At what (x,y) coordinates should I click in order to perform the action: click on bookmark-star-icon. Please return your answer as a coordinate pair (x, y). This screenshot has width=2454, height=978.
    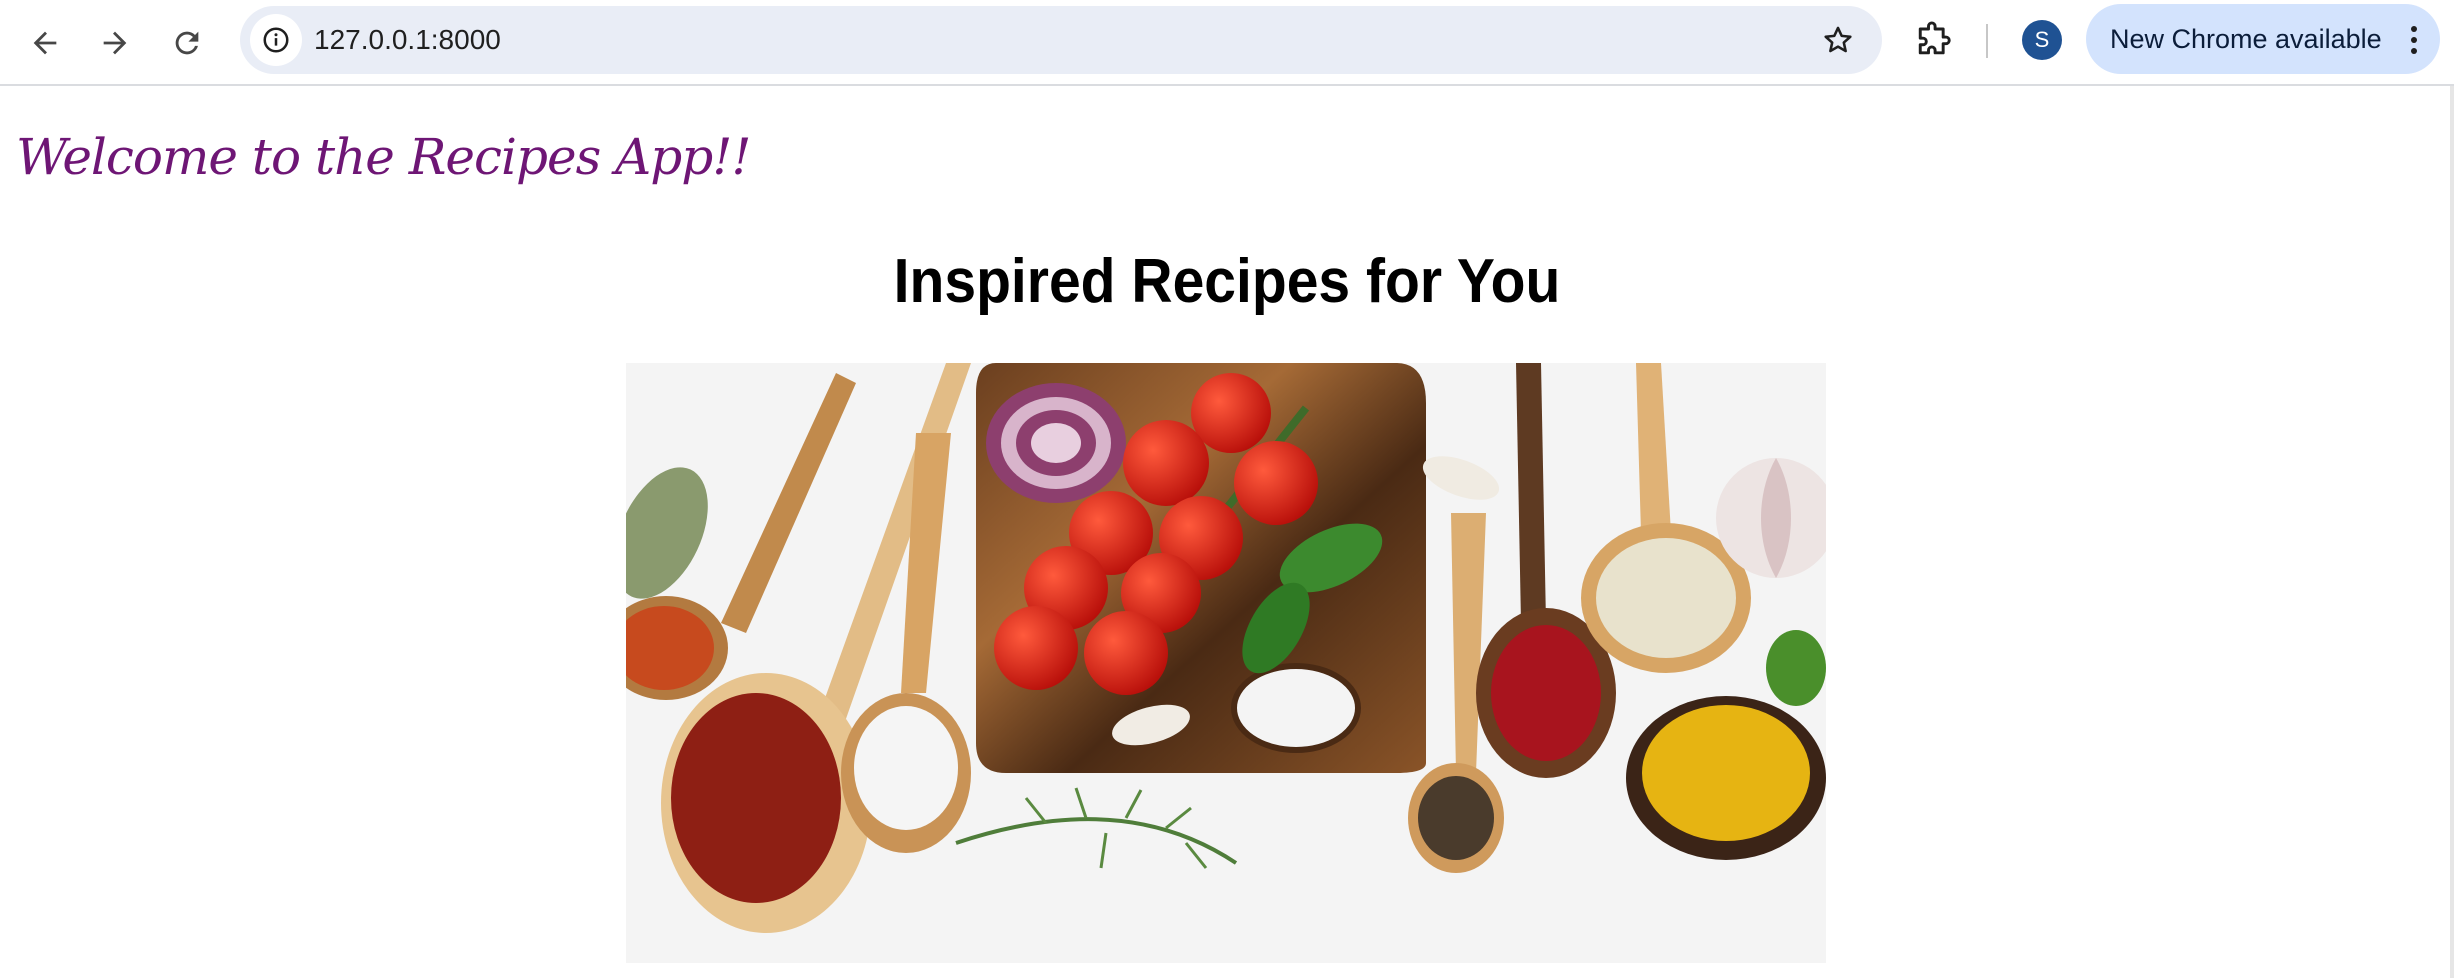
    Looking at the image, I should click on (1838, 39).